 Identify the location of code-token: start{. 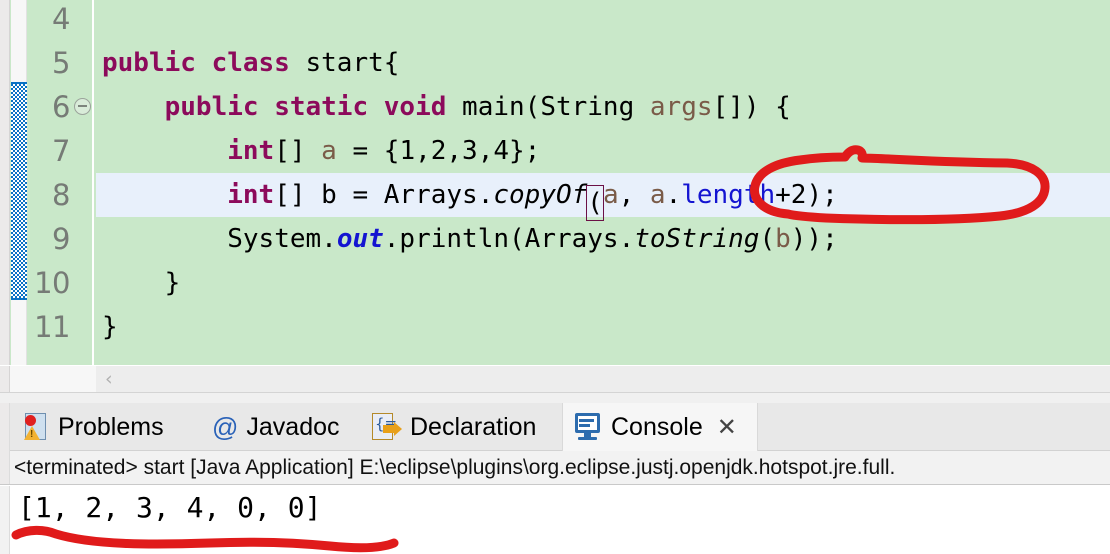
(352, 63).